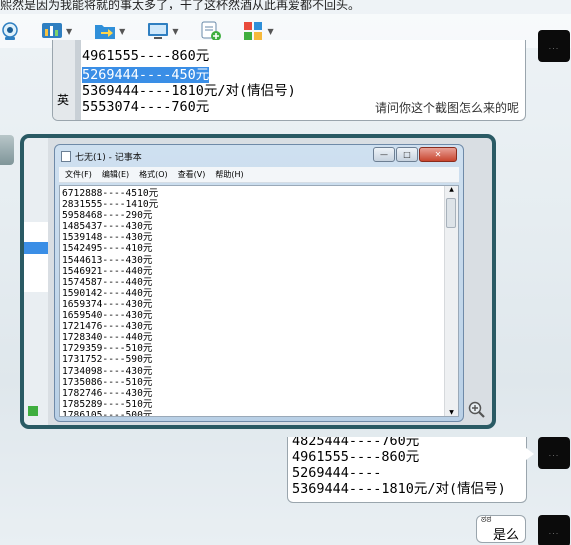  Describe the element at coordinates (107, 404) in the screenshot. I see `notepad-line: 1785289----510元` at that location.